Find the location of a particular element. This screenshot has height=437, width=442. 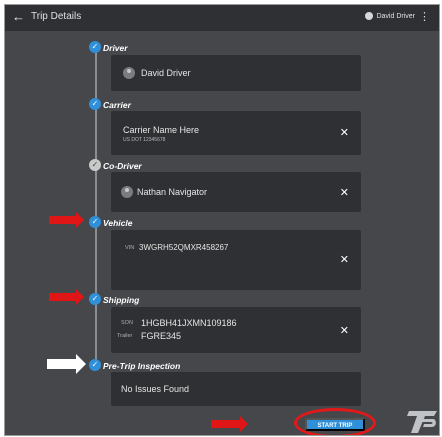

user-menu: David Driver is located at coordinates (390, 16).